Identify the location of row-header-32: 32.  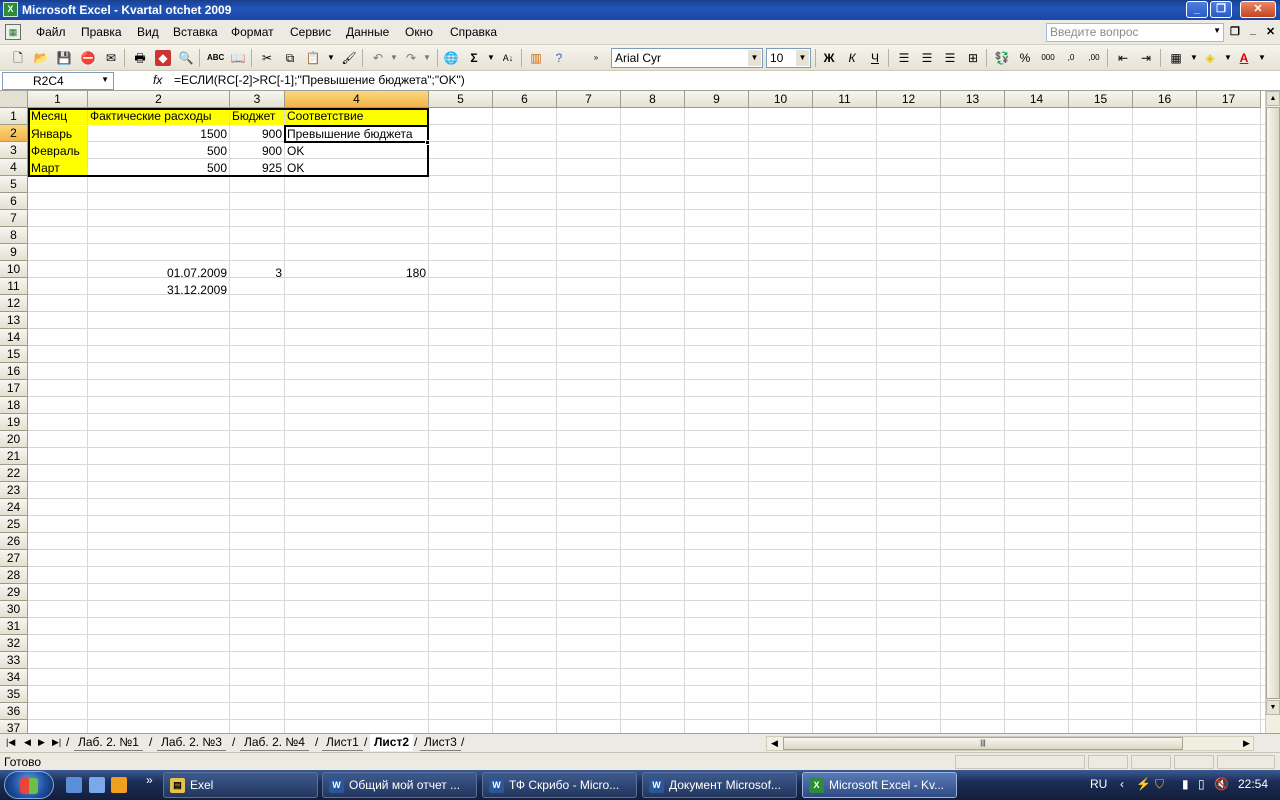
(14, 643).